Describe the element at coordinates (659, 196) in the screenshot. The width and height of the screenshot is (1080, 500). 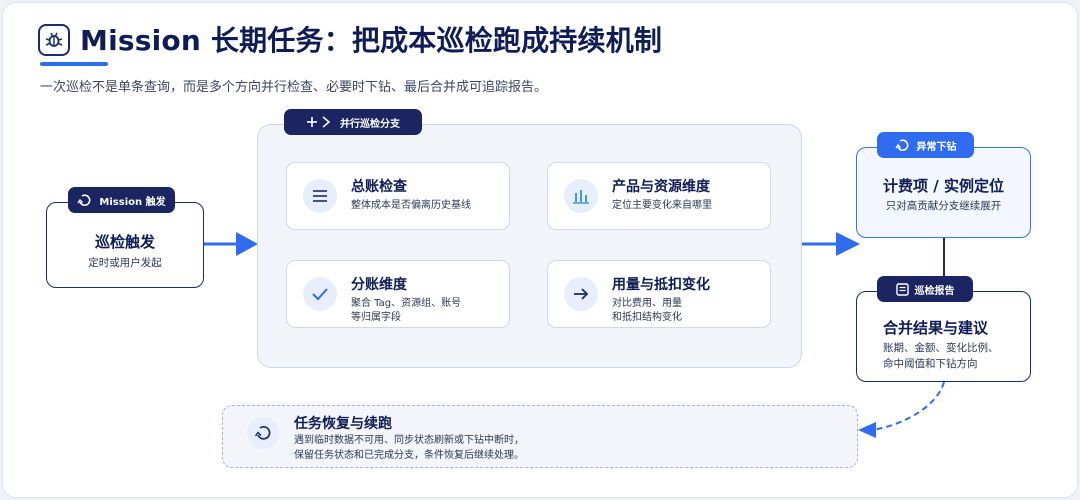
I see `branch-card-product: 产品与资源维度 定位主要变化来自哪里` at that location.